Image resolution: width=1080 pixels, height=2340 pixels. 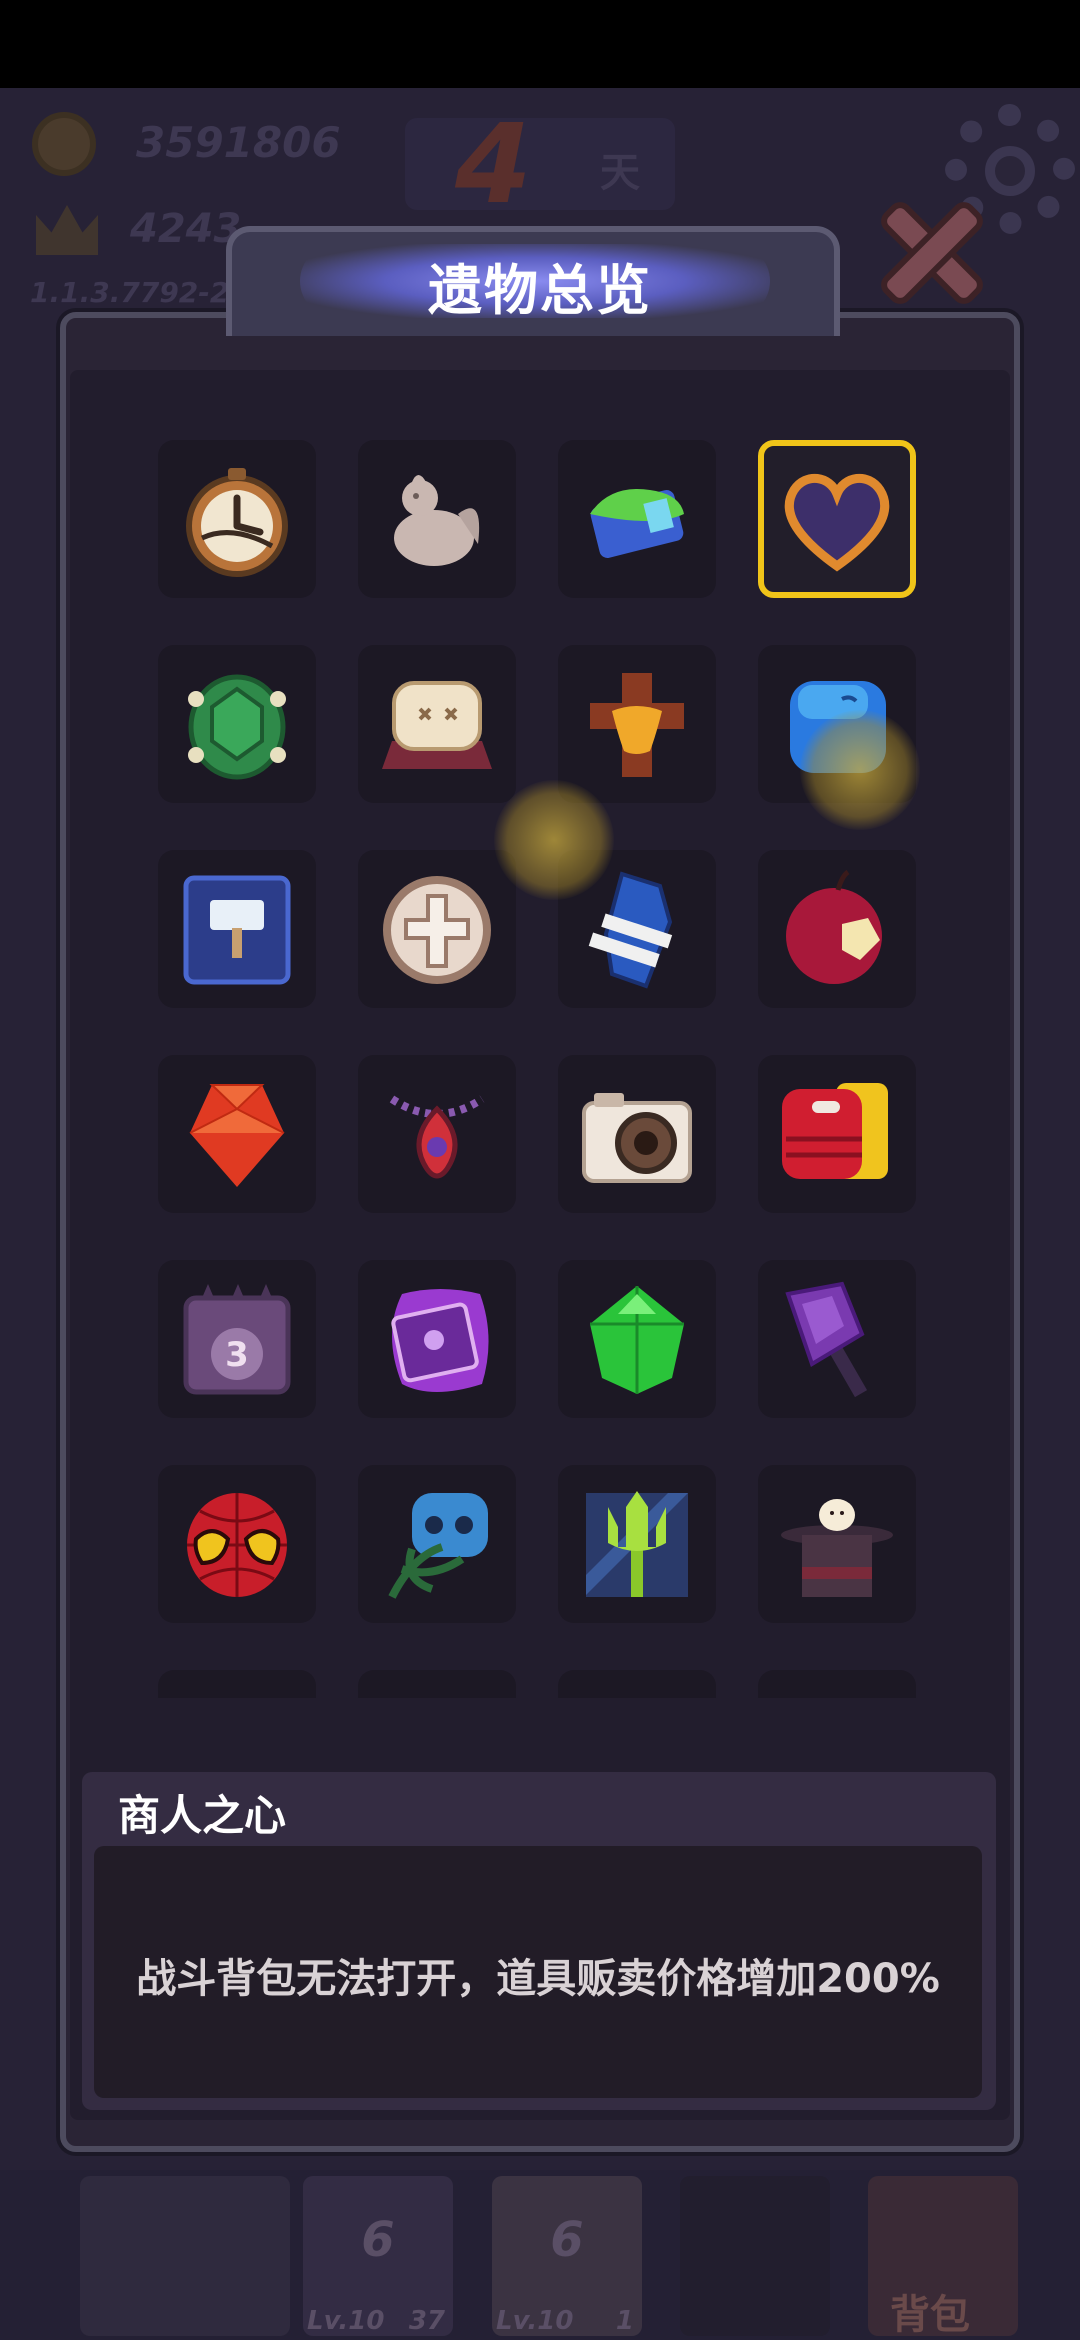 What do you see at coordinates (837, 1548) in the screenshot?
I see `magic-hat-icon` at bounding box center [837, 1548].